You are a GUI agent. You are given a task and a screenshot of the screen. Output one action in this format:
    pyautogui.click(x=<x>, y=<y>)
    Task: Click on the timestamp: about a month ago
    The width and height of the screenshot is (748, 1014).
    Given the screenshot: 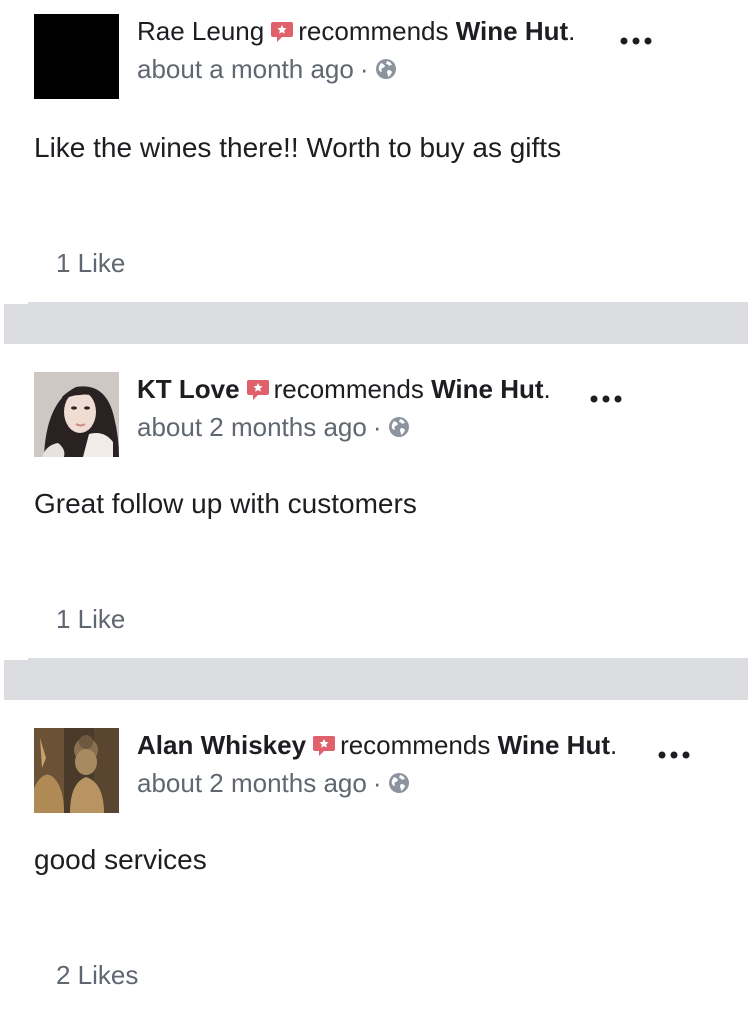 What is the action you would take?
    pyautogui.click(x=245, y=69)
    